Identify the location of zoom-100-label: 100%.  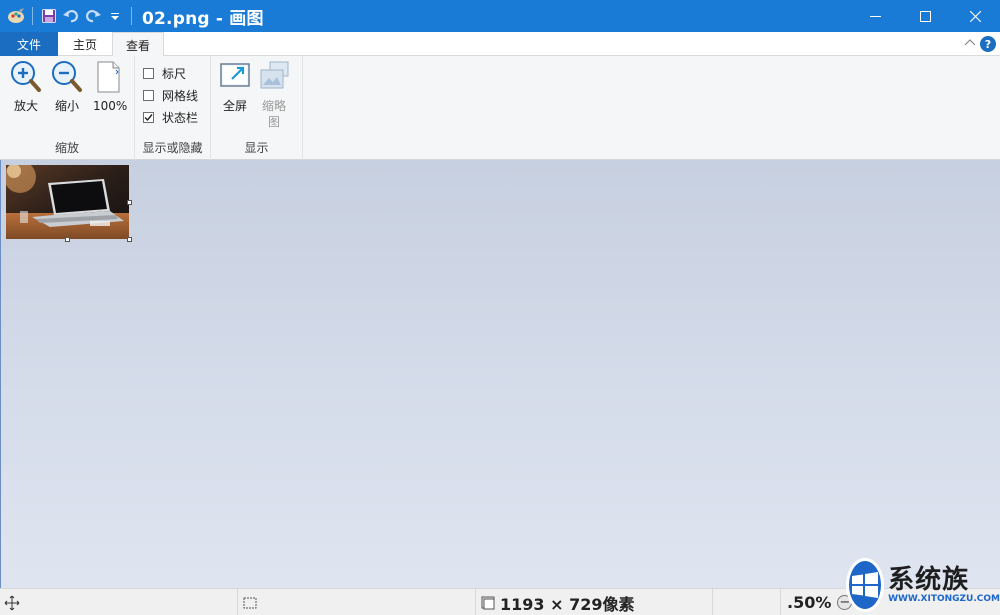
(110, 106).